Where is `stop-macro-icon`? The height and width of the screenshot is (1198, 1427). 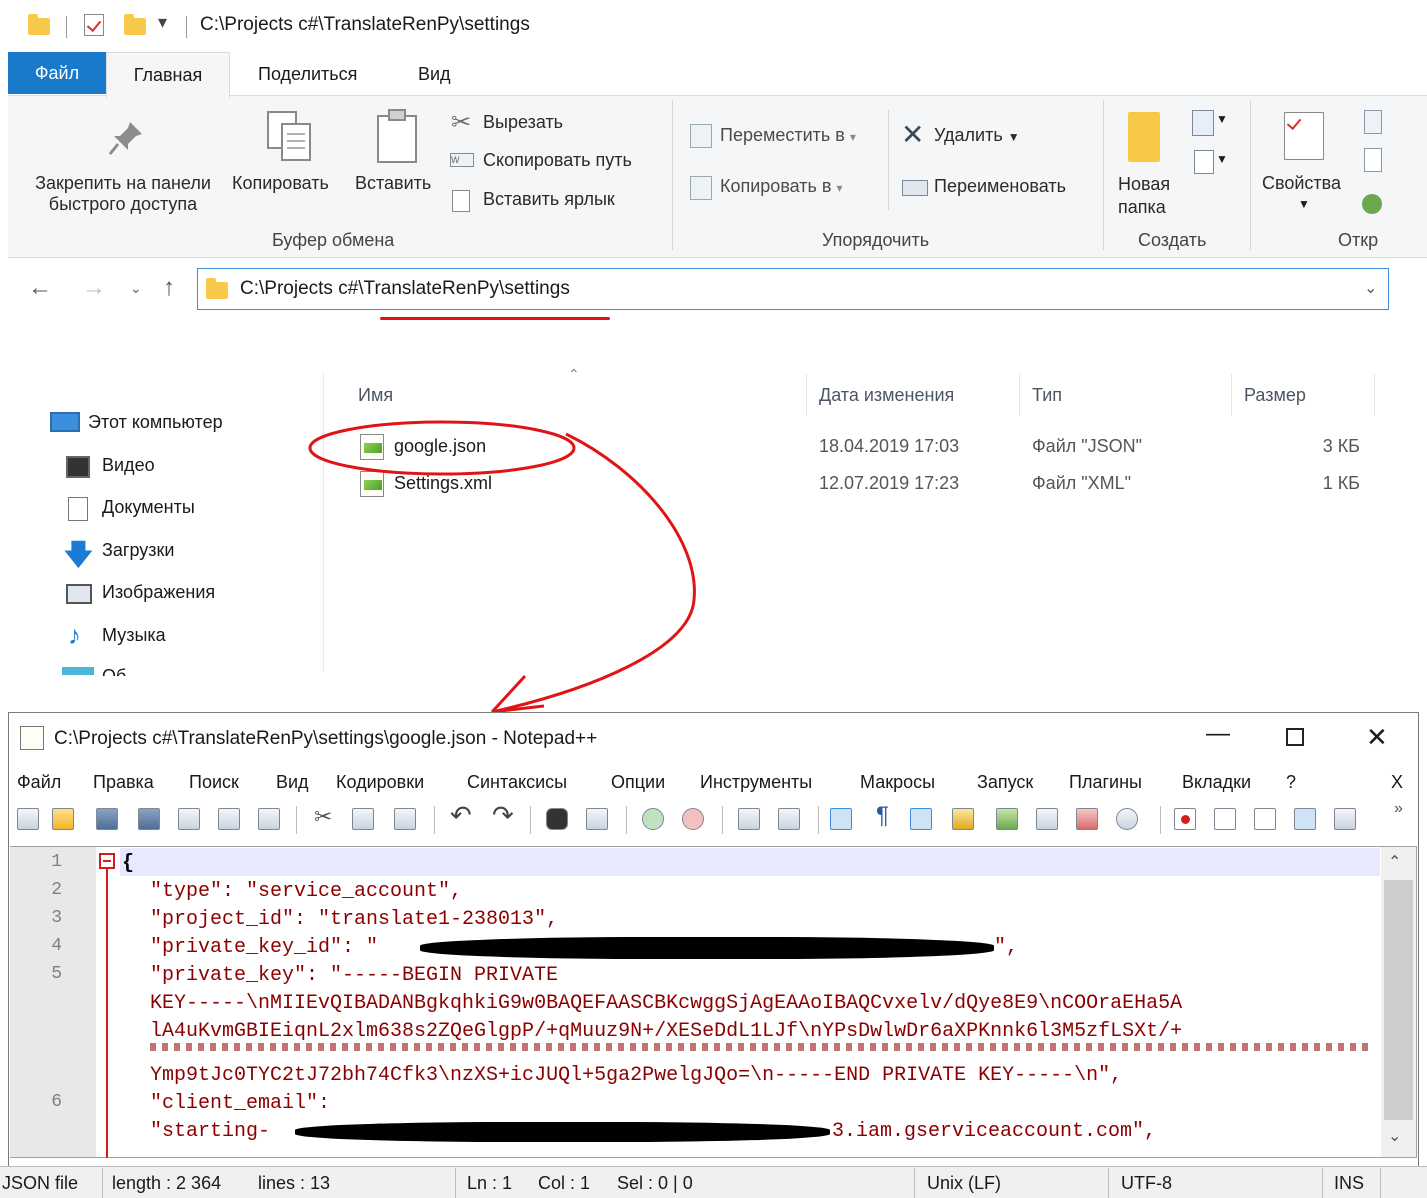
stop-macro-icon is located at coordinates (1225, 819).